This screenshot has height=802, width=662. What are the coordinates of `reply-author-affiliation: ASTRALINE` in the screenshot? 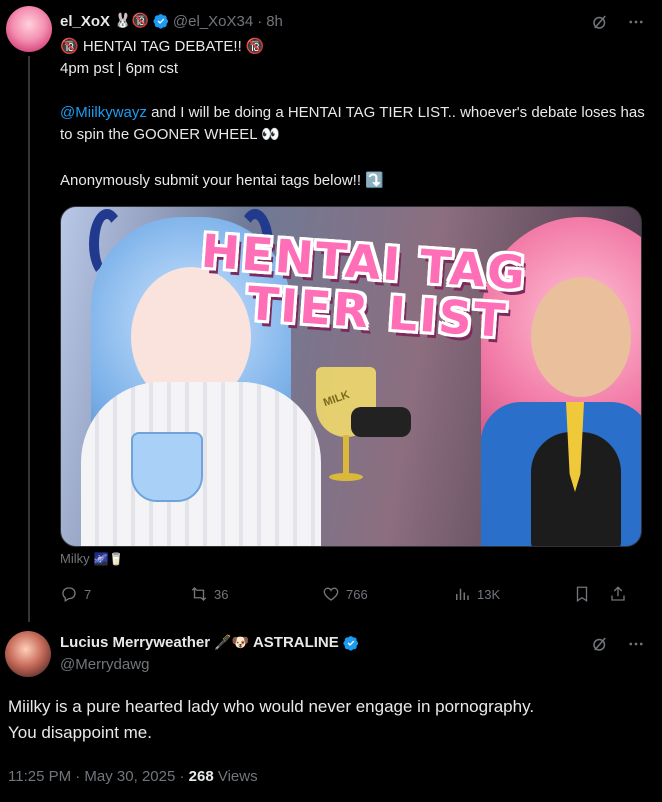 It's located at (296, 642).